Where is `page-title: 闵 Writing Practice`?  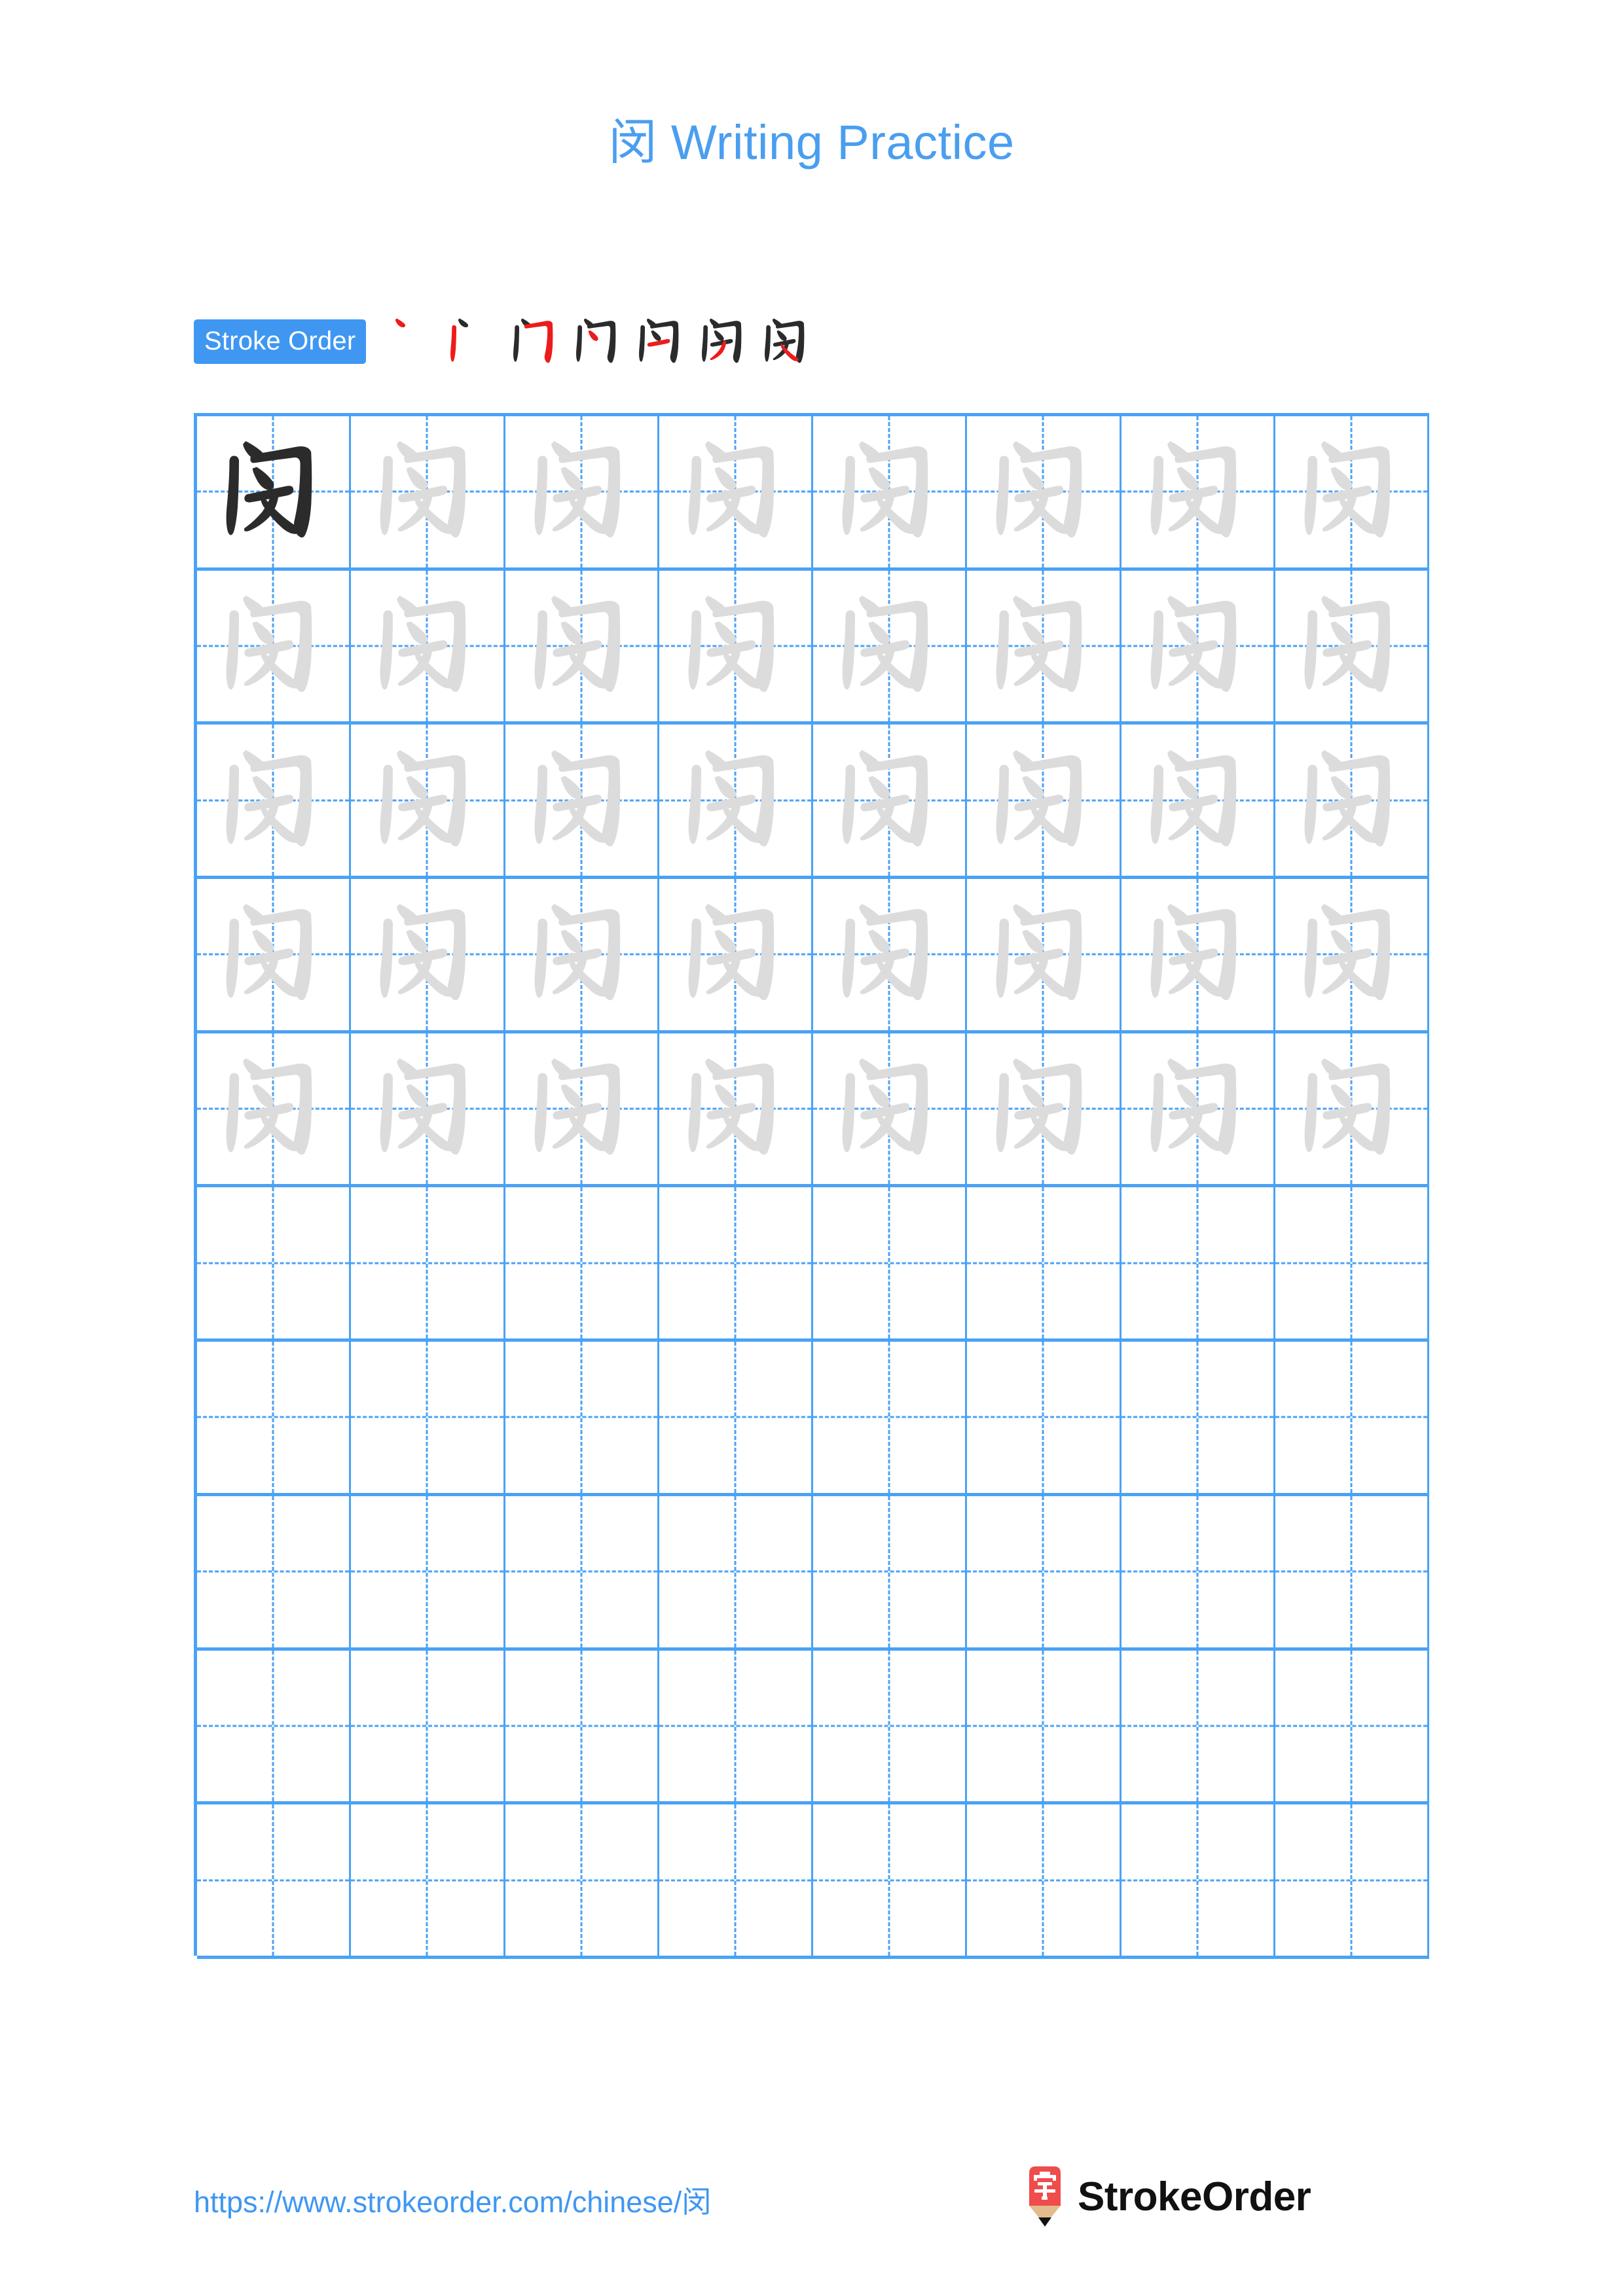
page-title: 闵 Writing Practice is located at coordinates (811, 142).